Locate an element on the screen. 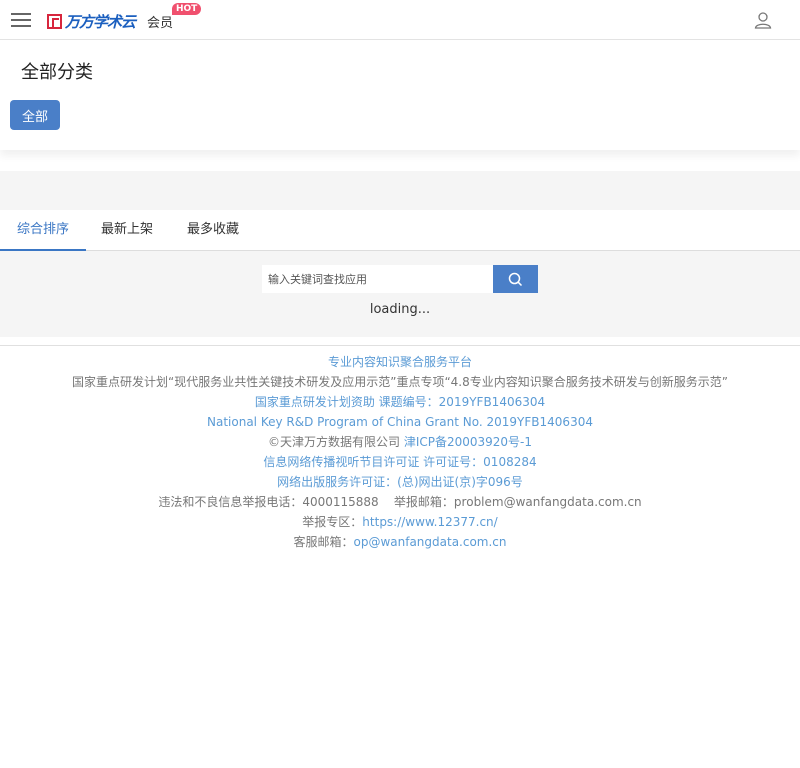  search-icon is located at coordinates (515, 279).